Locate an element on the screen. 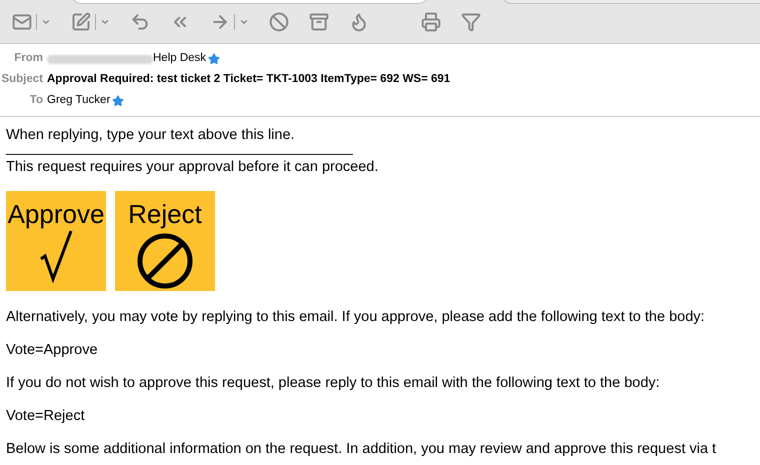 This screenshot has width=760, height=465. reply-icon is located at coordinates (140, 22).